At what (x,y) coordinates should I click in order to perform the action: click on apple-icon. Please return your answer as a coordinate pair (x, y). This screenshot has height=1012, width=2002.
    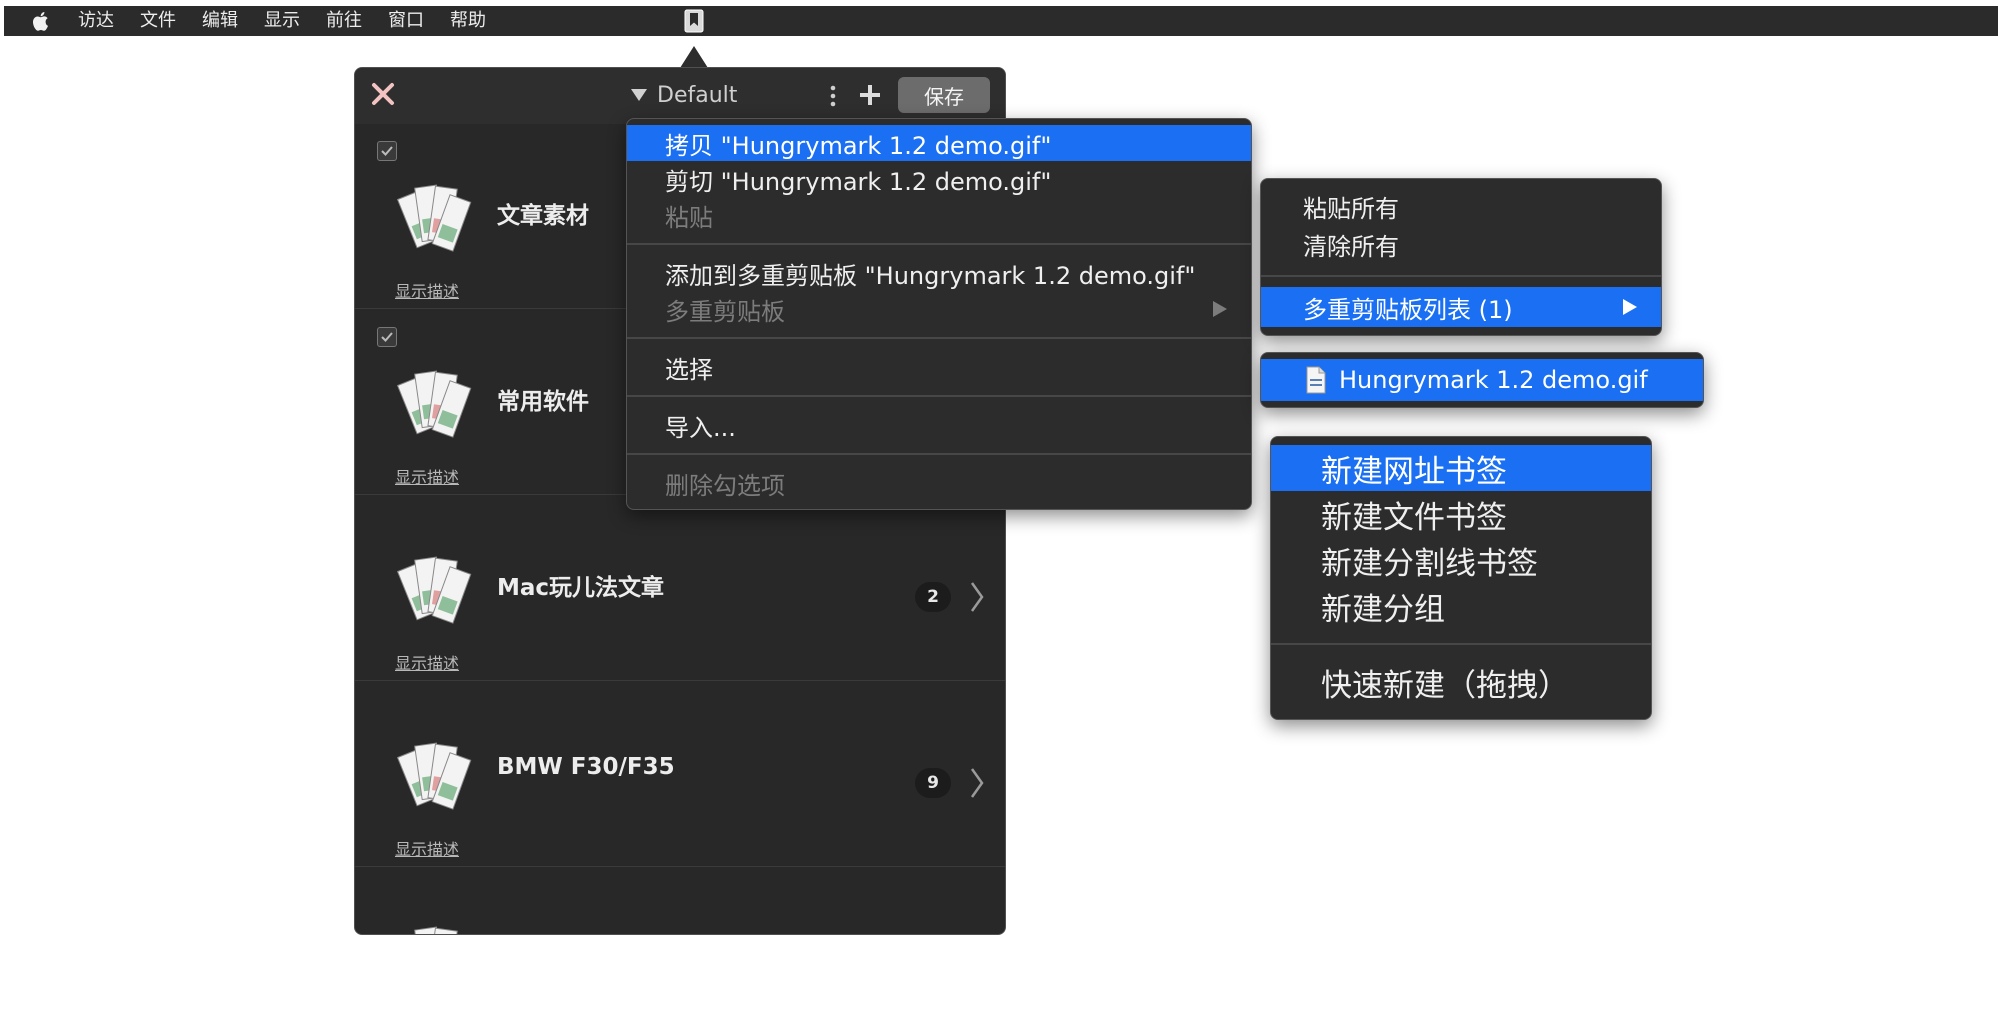
    Looking at the image, I should click on (42, 21).